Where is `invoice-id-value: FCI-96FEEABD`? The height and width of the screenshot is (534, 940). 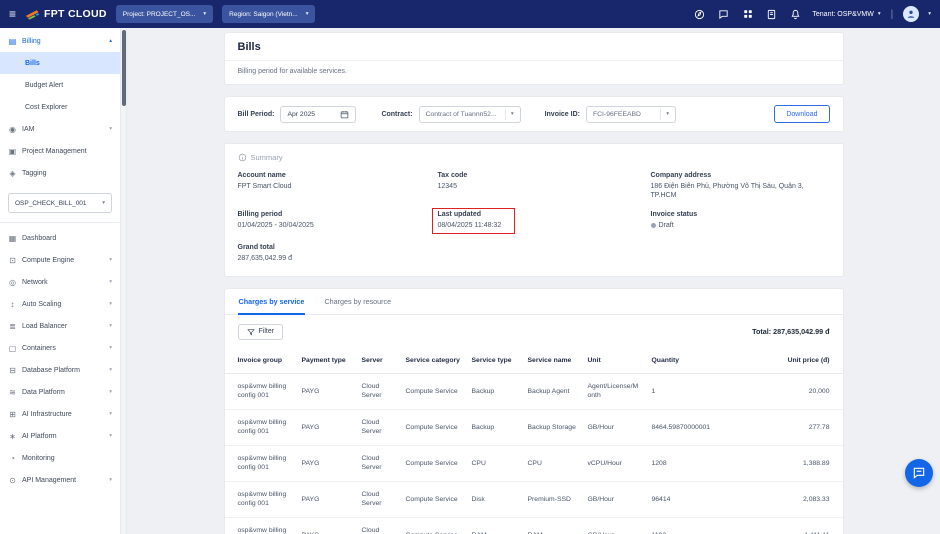
invoice-id-value: FCI-96FEEABD is located at coordinates (616, 114).